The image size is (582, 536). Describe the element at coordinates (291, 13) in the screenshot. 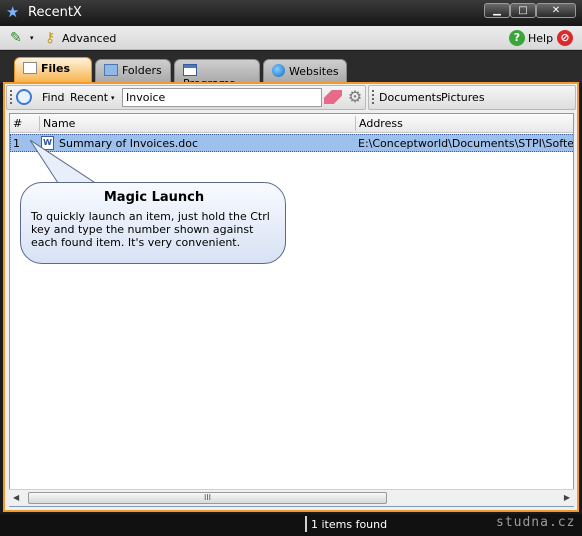

I see `title-bar: ★ RecentX ▁ □ ✕` at that location.